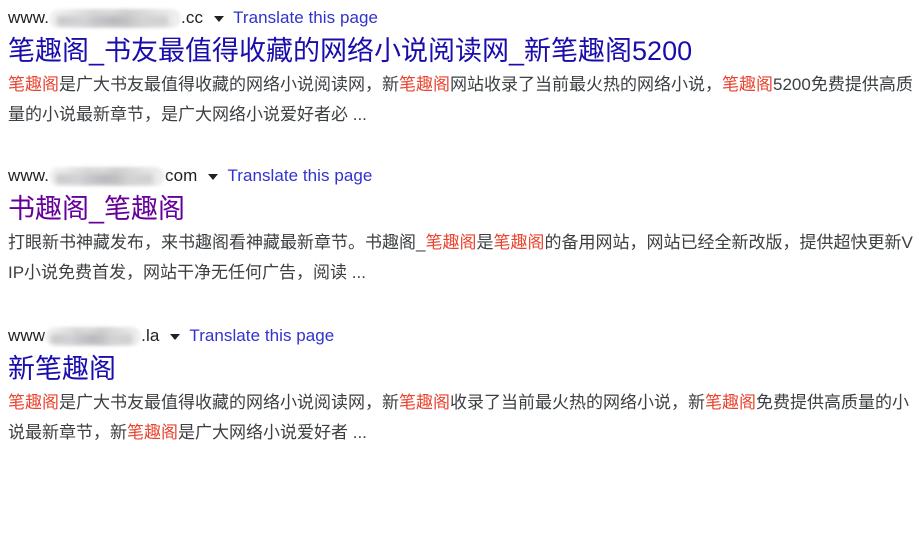  Describe the element at coordinates (181, 175) in the screenshot. I see `url-suffix-text: com` at that location.